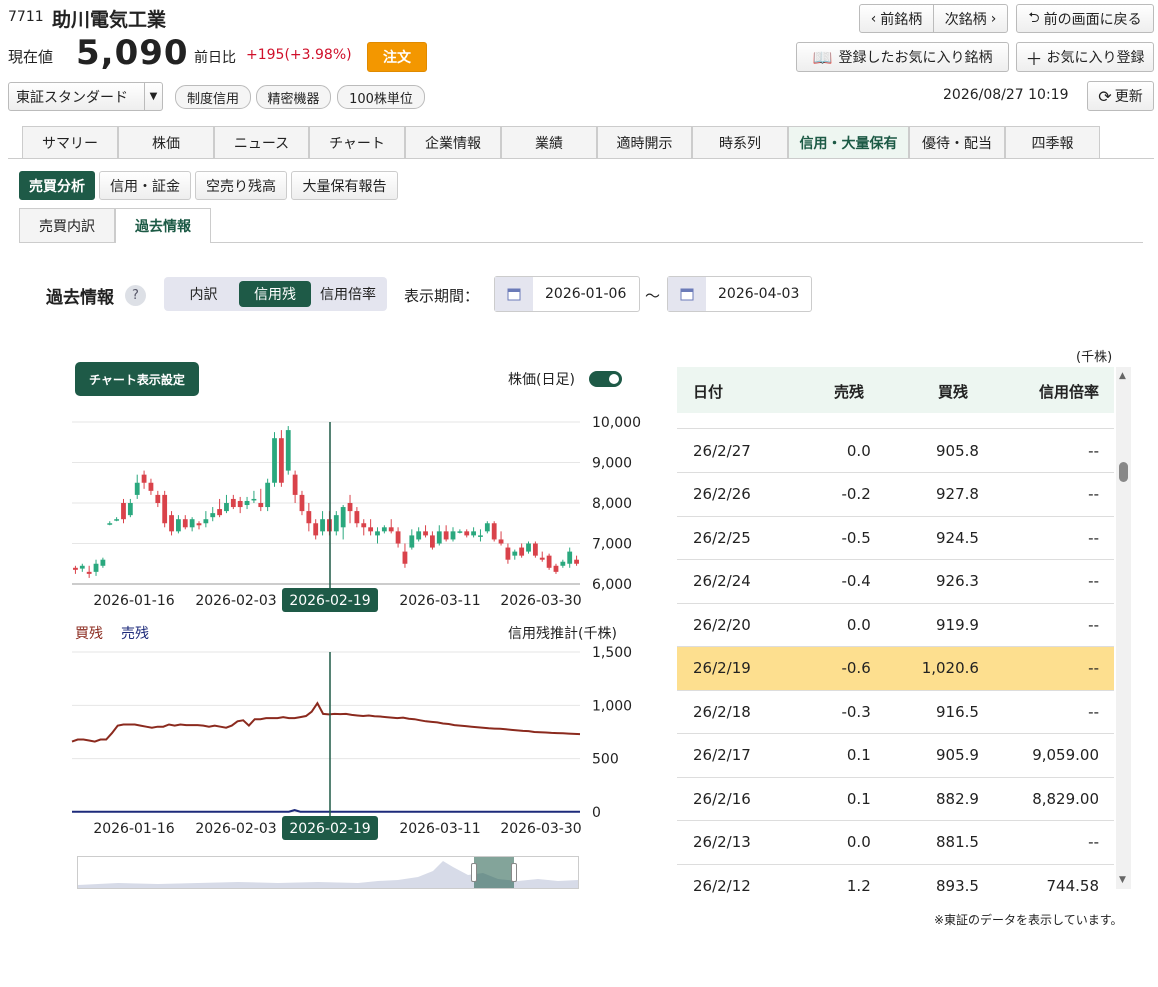 The width and height of the screenshot is (1158, 987). Describe the element at coordinates (740, 142) in the screenshot. I see `tab-timeseries: 時系列` at that location.